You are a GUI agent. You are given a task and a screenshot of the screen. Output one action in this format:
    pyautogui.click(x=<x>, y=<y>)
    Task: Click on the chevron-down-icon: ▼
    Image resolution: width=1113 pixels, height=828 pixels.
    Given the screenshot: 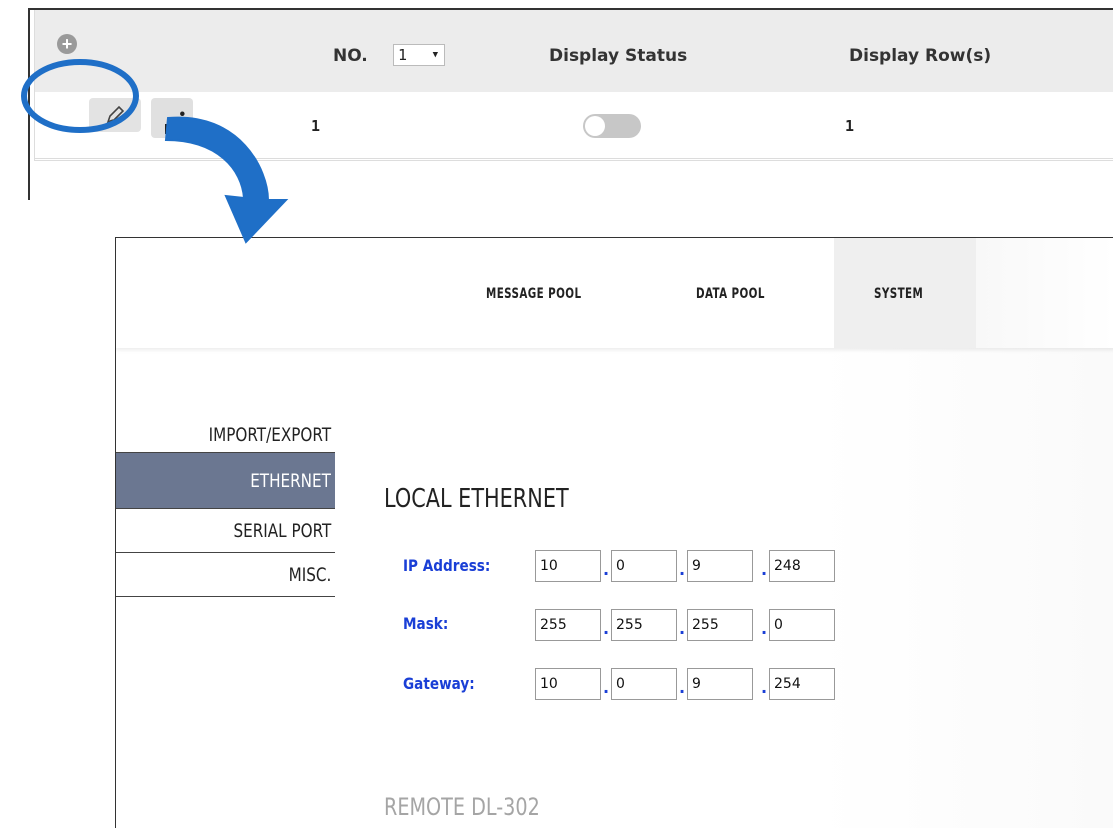 What is the action you would take?
    pyautogui.click(x=435, y=55)
    